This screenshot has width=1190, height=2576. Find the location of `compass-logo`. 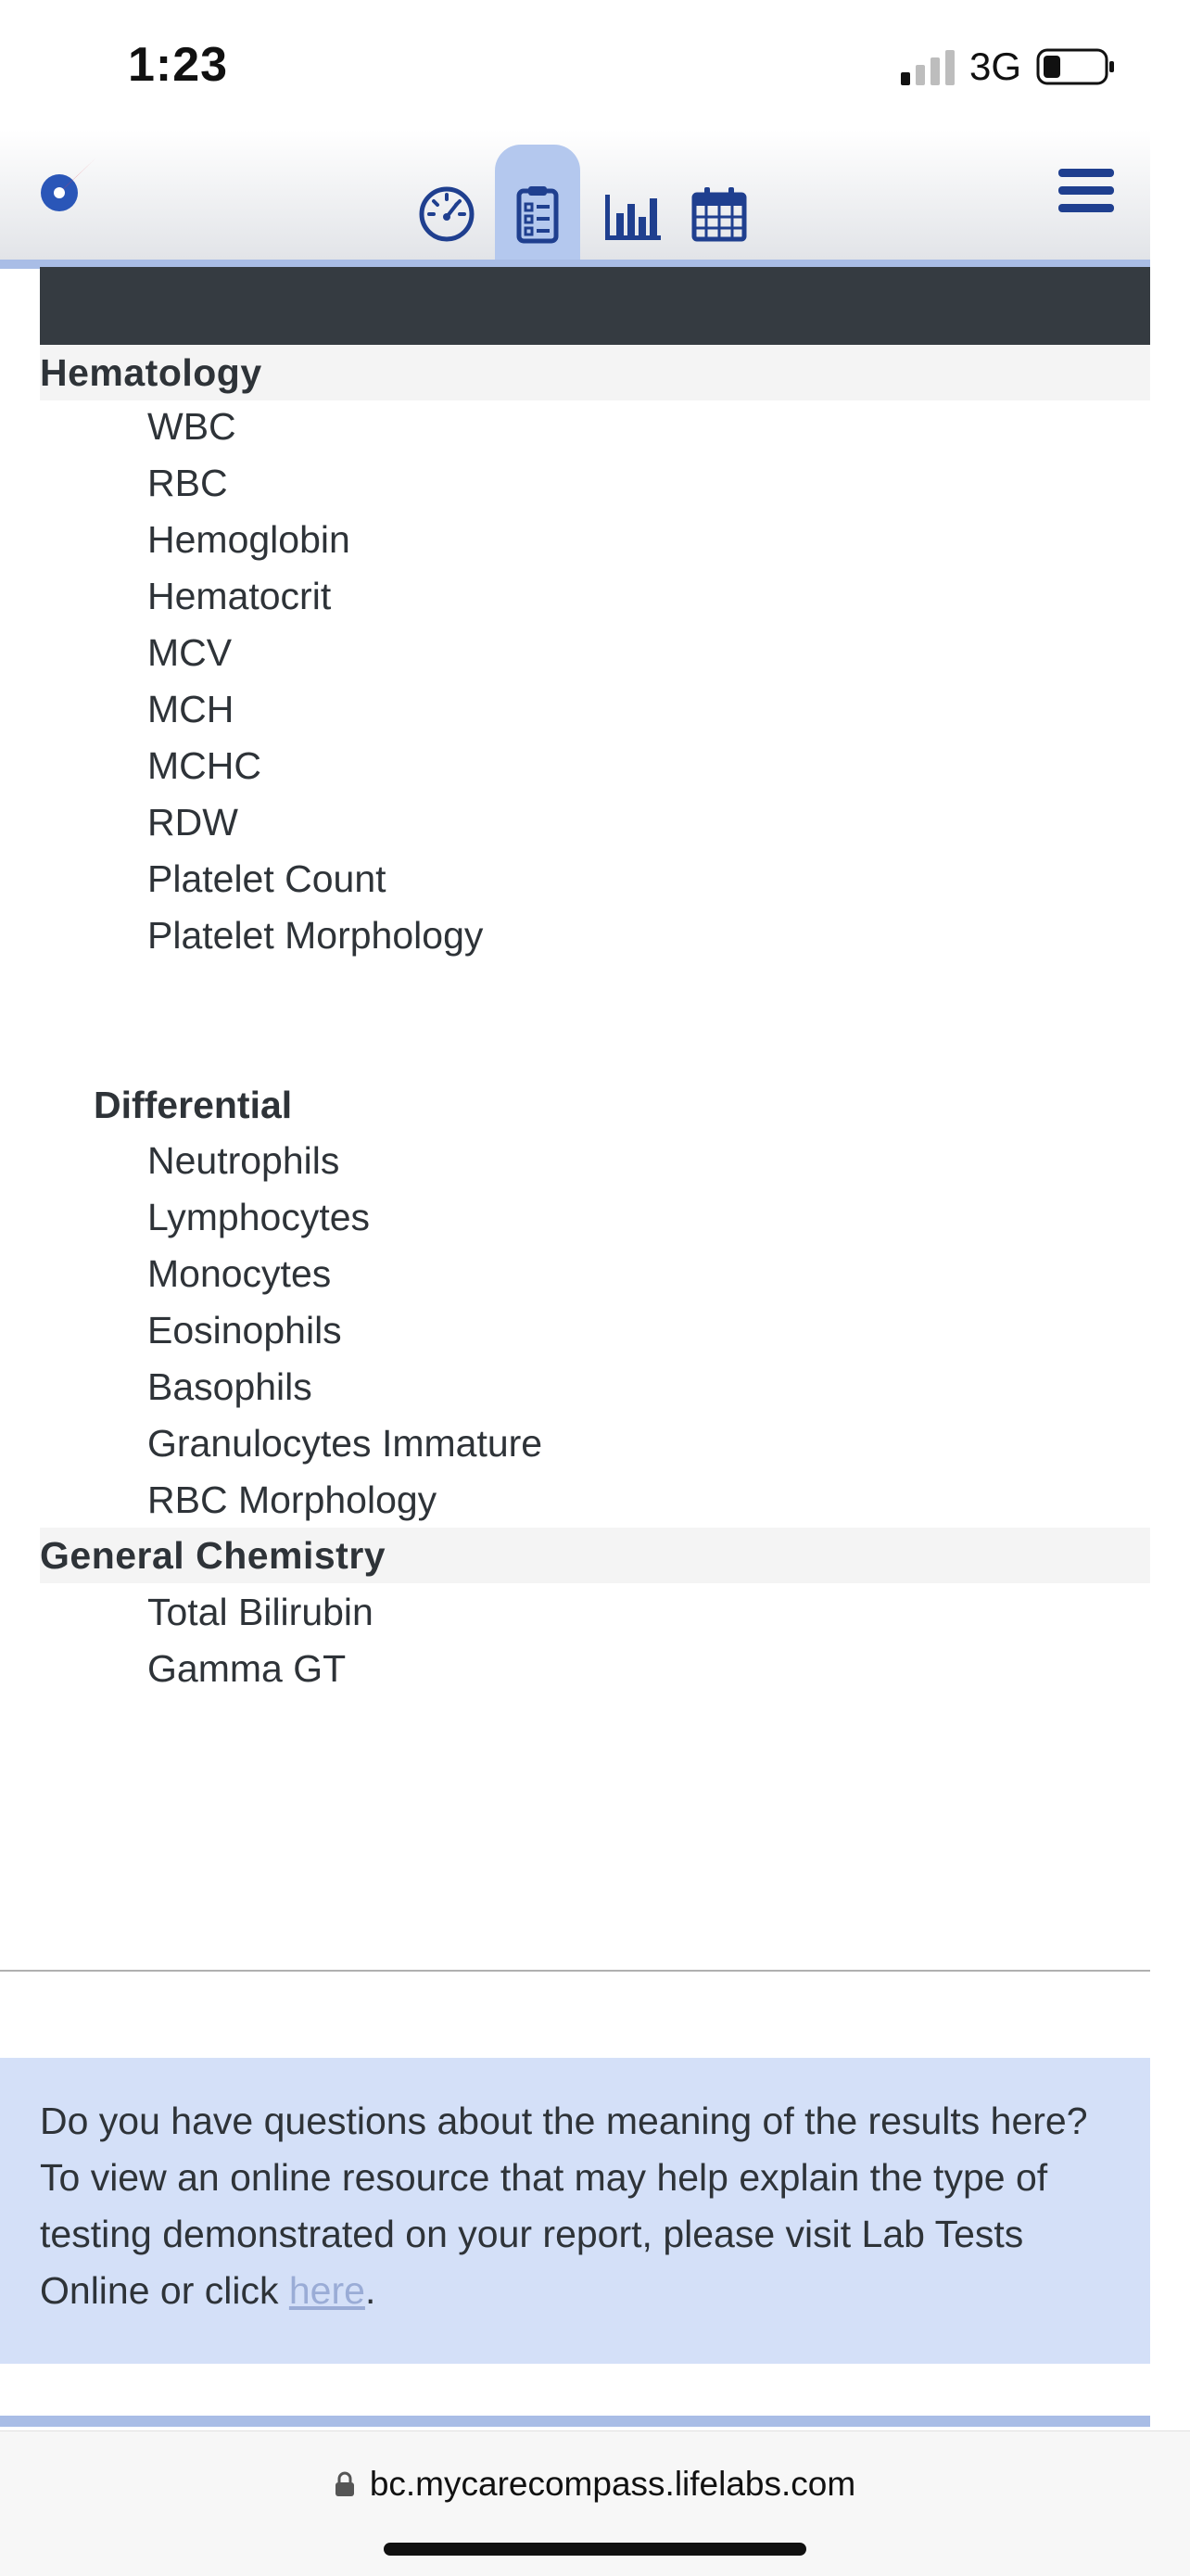

compass-logo is located at coordinates (61, 191).